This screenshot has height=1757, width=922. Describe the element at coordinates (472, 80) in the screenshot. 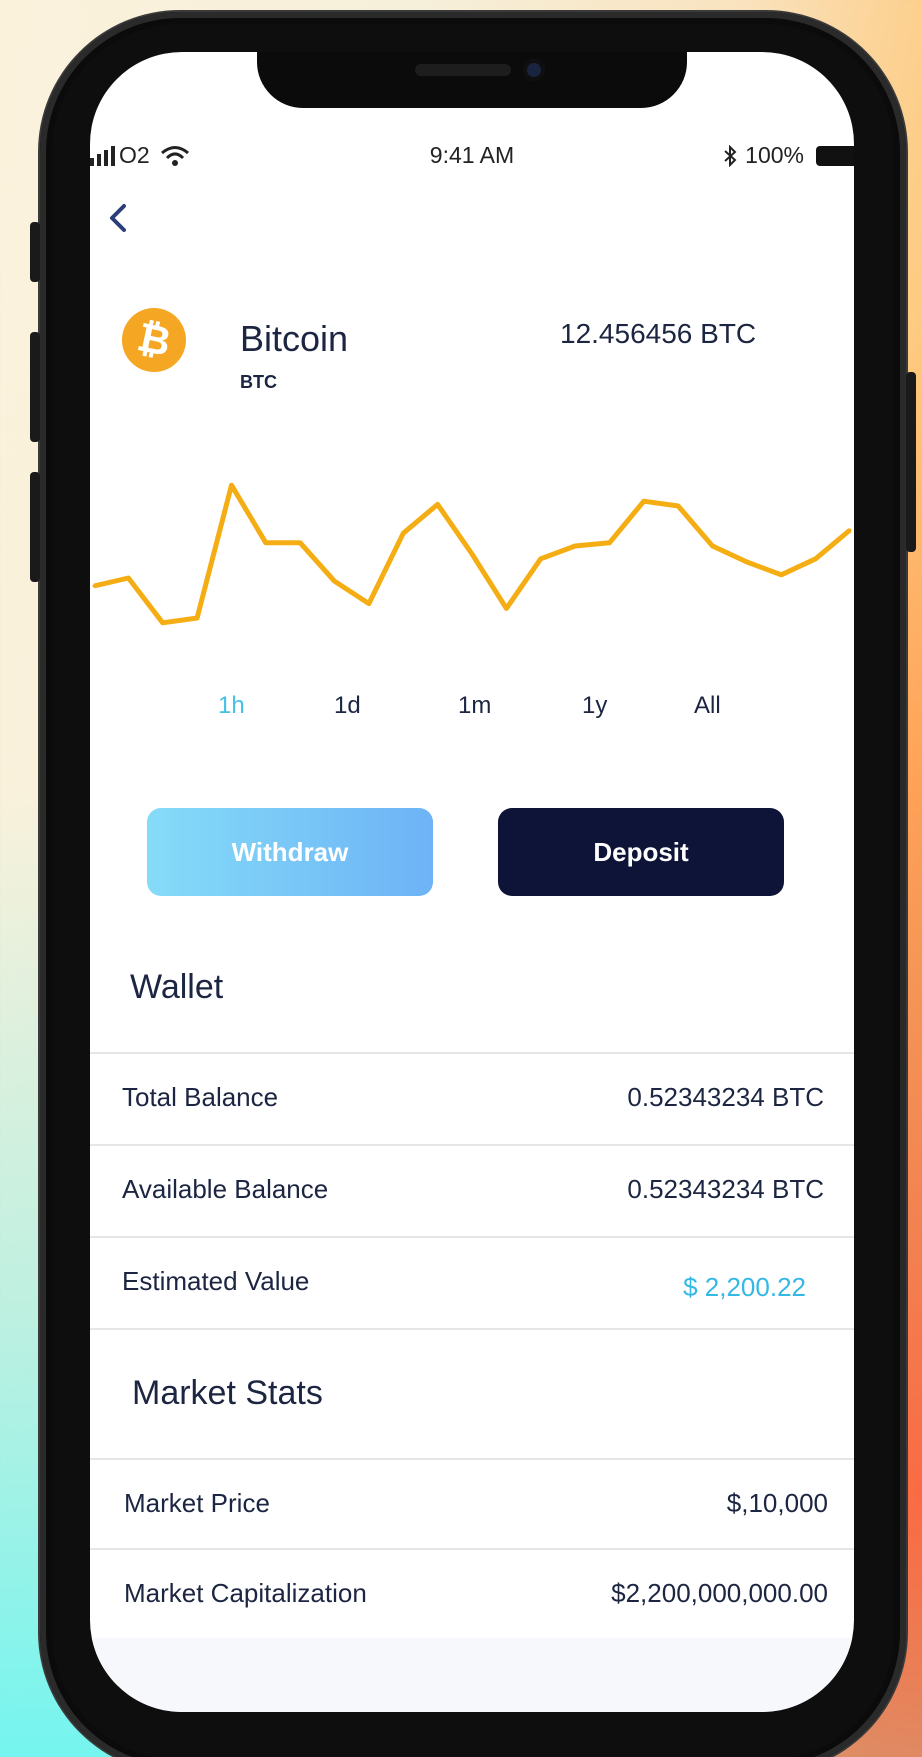

I see `notch` at that location.